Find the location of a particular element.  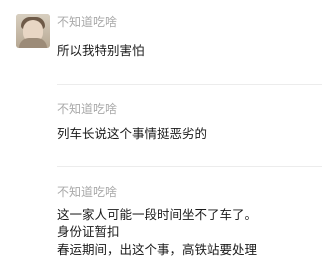

comment-text-line: 列车长说这个事情挺恶劣的 is located at coordinates (132, 133).